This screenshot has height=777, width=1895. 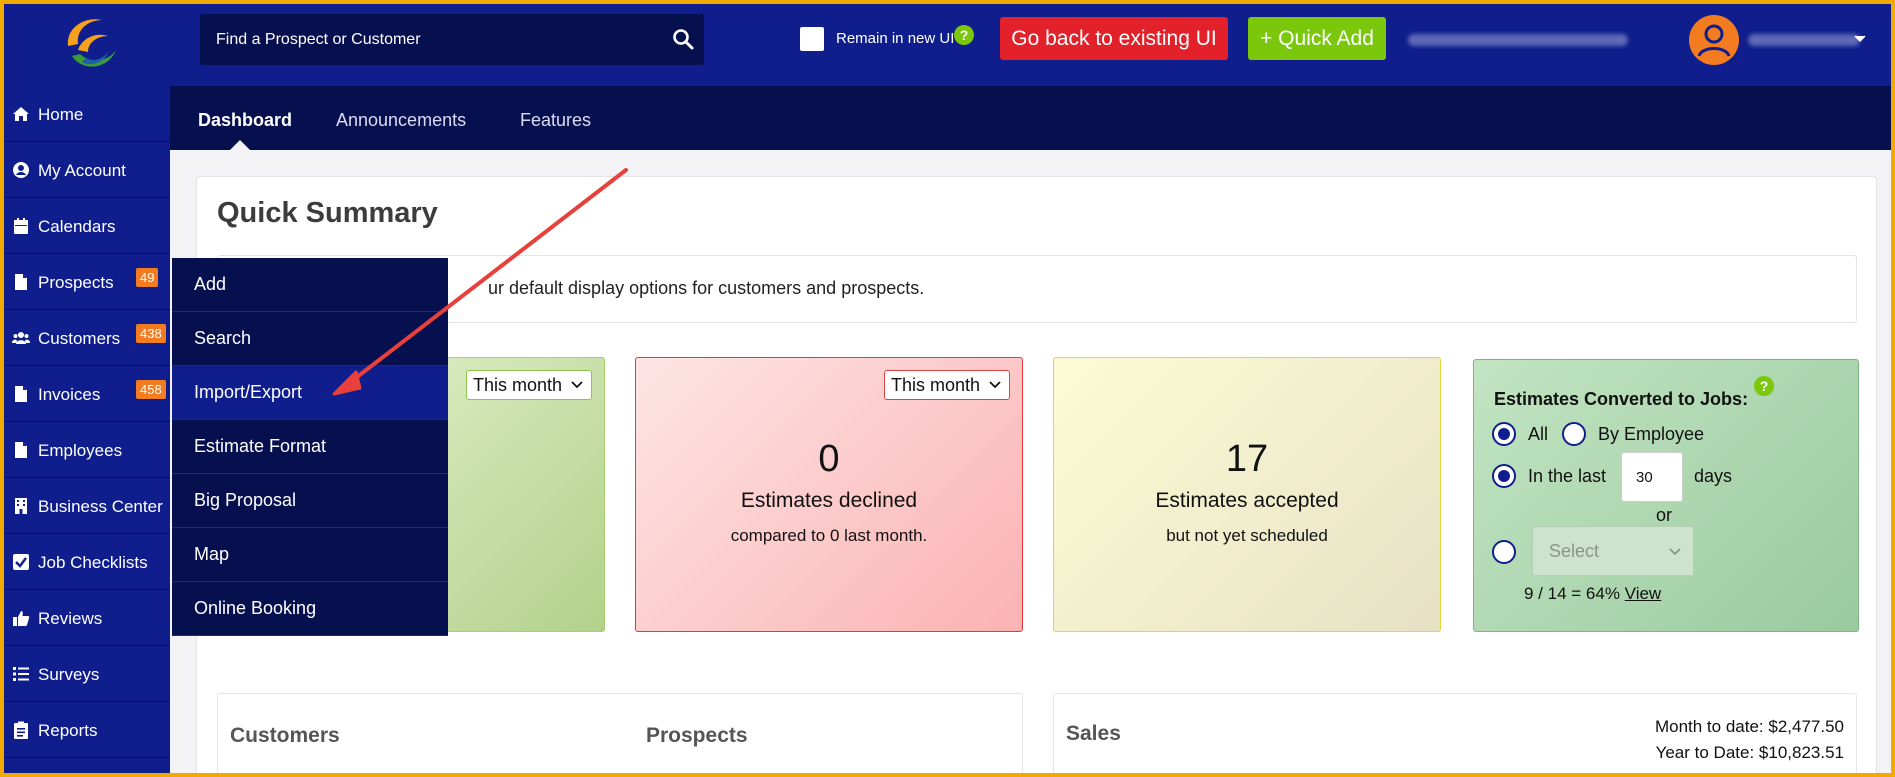 What do you see at coordinates (829, 535) in the screenshot?
I see `stat-subtitle: compared to 0 last month.` at bounding box center [829, 535].